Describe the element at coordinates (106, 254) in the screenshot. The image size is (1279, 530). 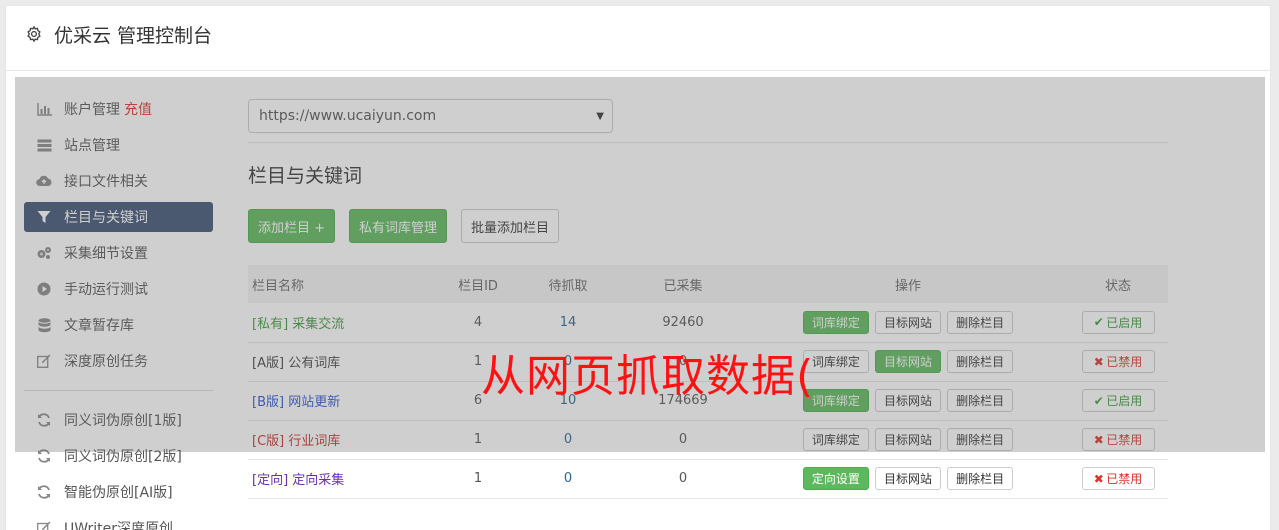
I see `sidebar-item-label: 采集细节设置` at that location.